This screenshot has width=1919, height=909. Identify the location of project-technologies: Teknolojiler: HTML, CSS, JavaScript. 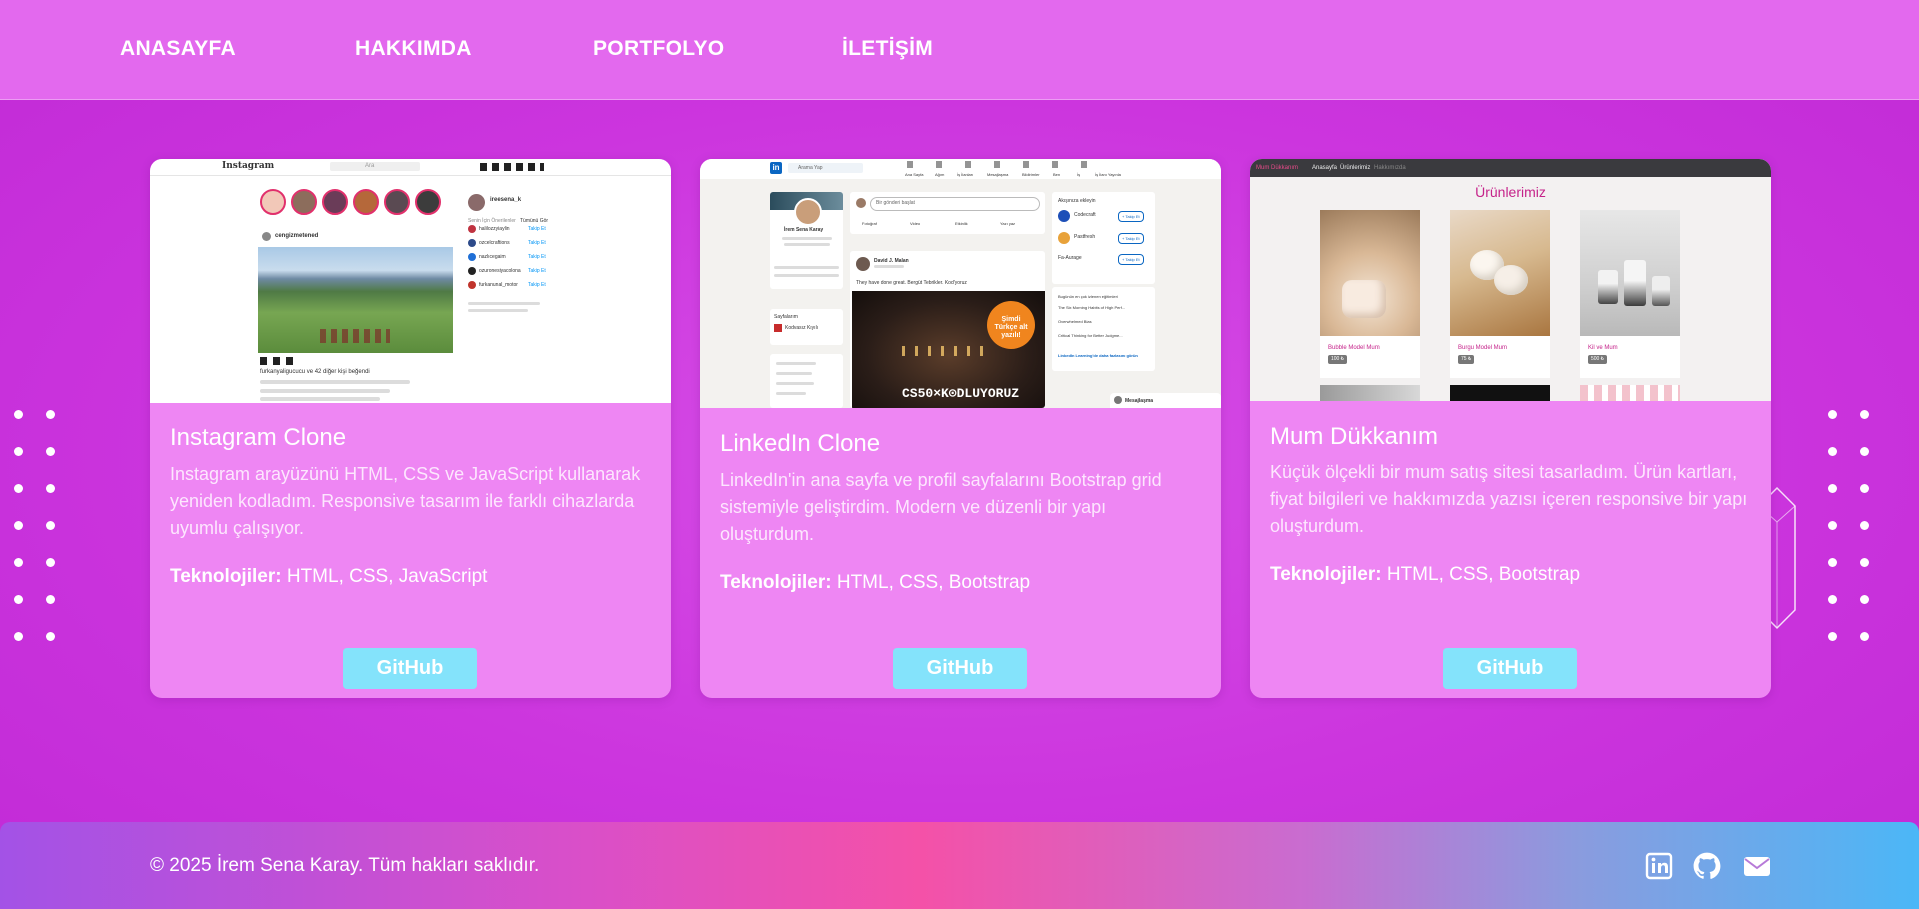
(328, 577).